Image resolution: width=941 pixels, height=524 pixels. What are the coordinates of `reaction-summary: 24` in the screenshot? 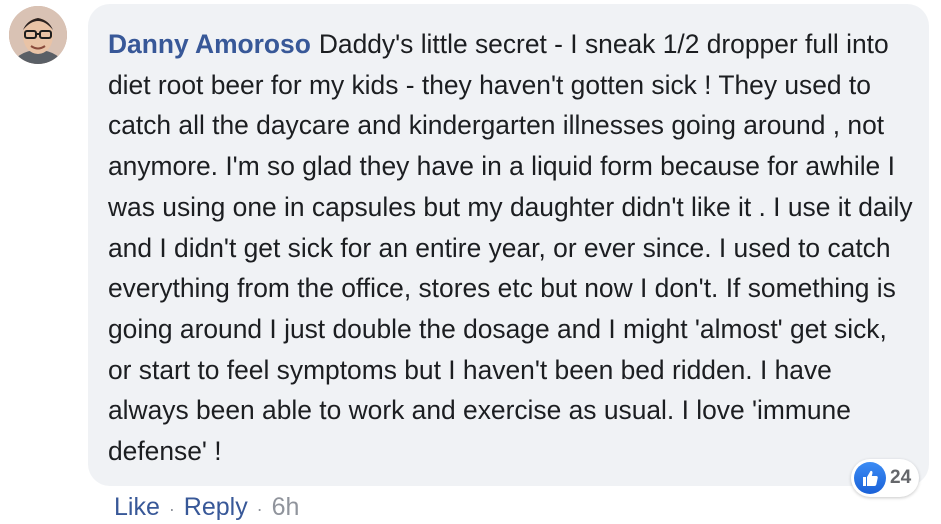 It's located at (885, 478).